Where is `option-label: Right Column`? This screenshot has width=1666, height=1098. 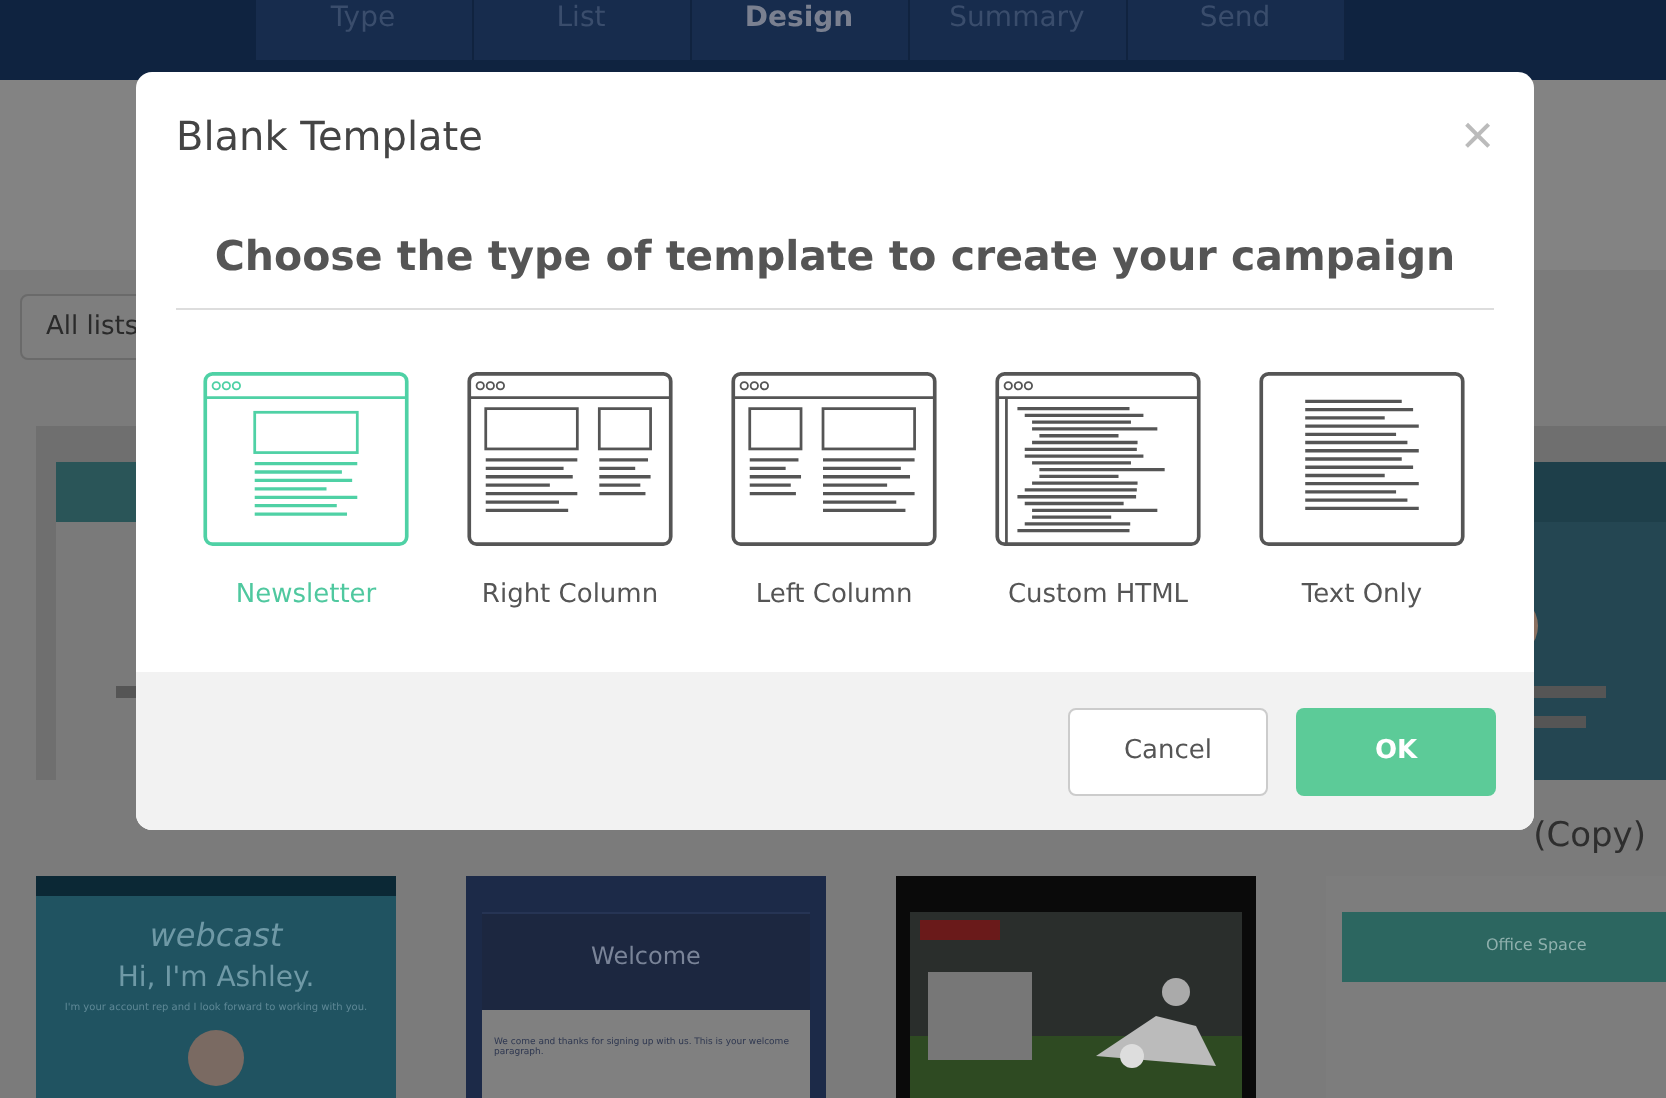 option-label: Right Column is located at coordinates (570, 595).